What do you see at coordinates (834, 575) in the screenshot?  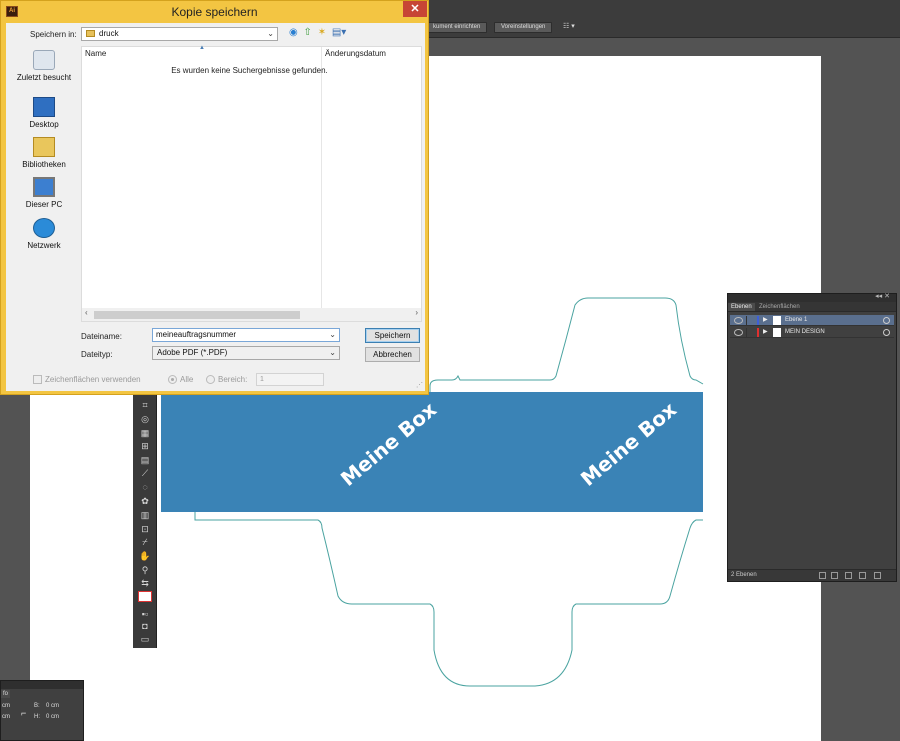 I see `clipping-mask-icon` at bounding box center [834, 575].